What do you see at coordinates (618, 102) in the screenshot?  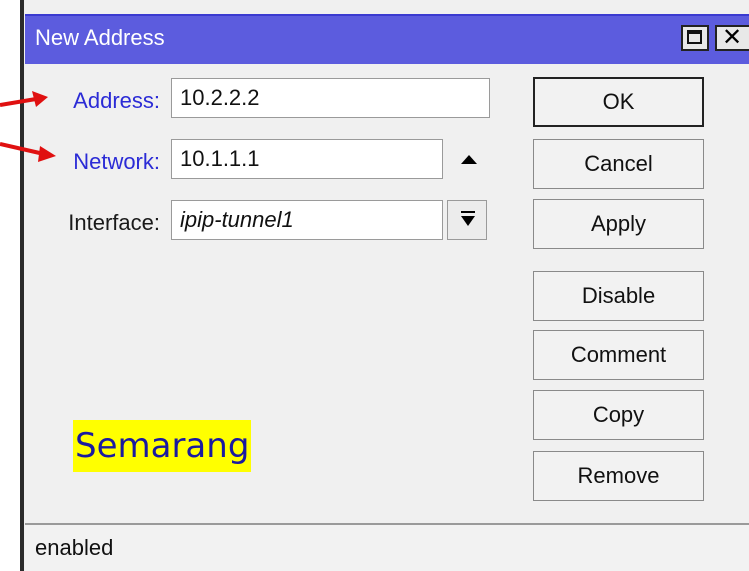 I see `ok-button: OK` at bounding box center [618, 102].